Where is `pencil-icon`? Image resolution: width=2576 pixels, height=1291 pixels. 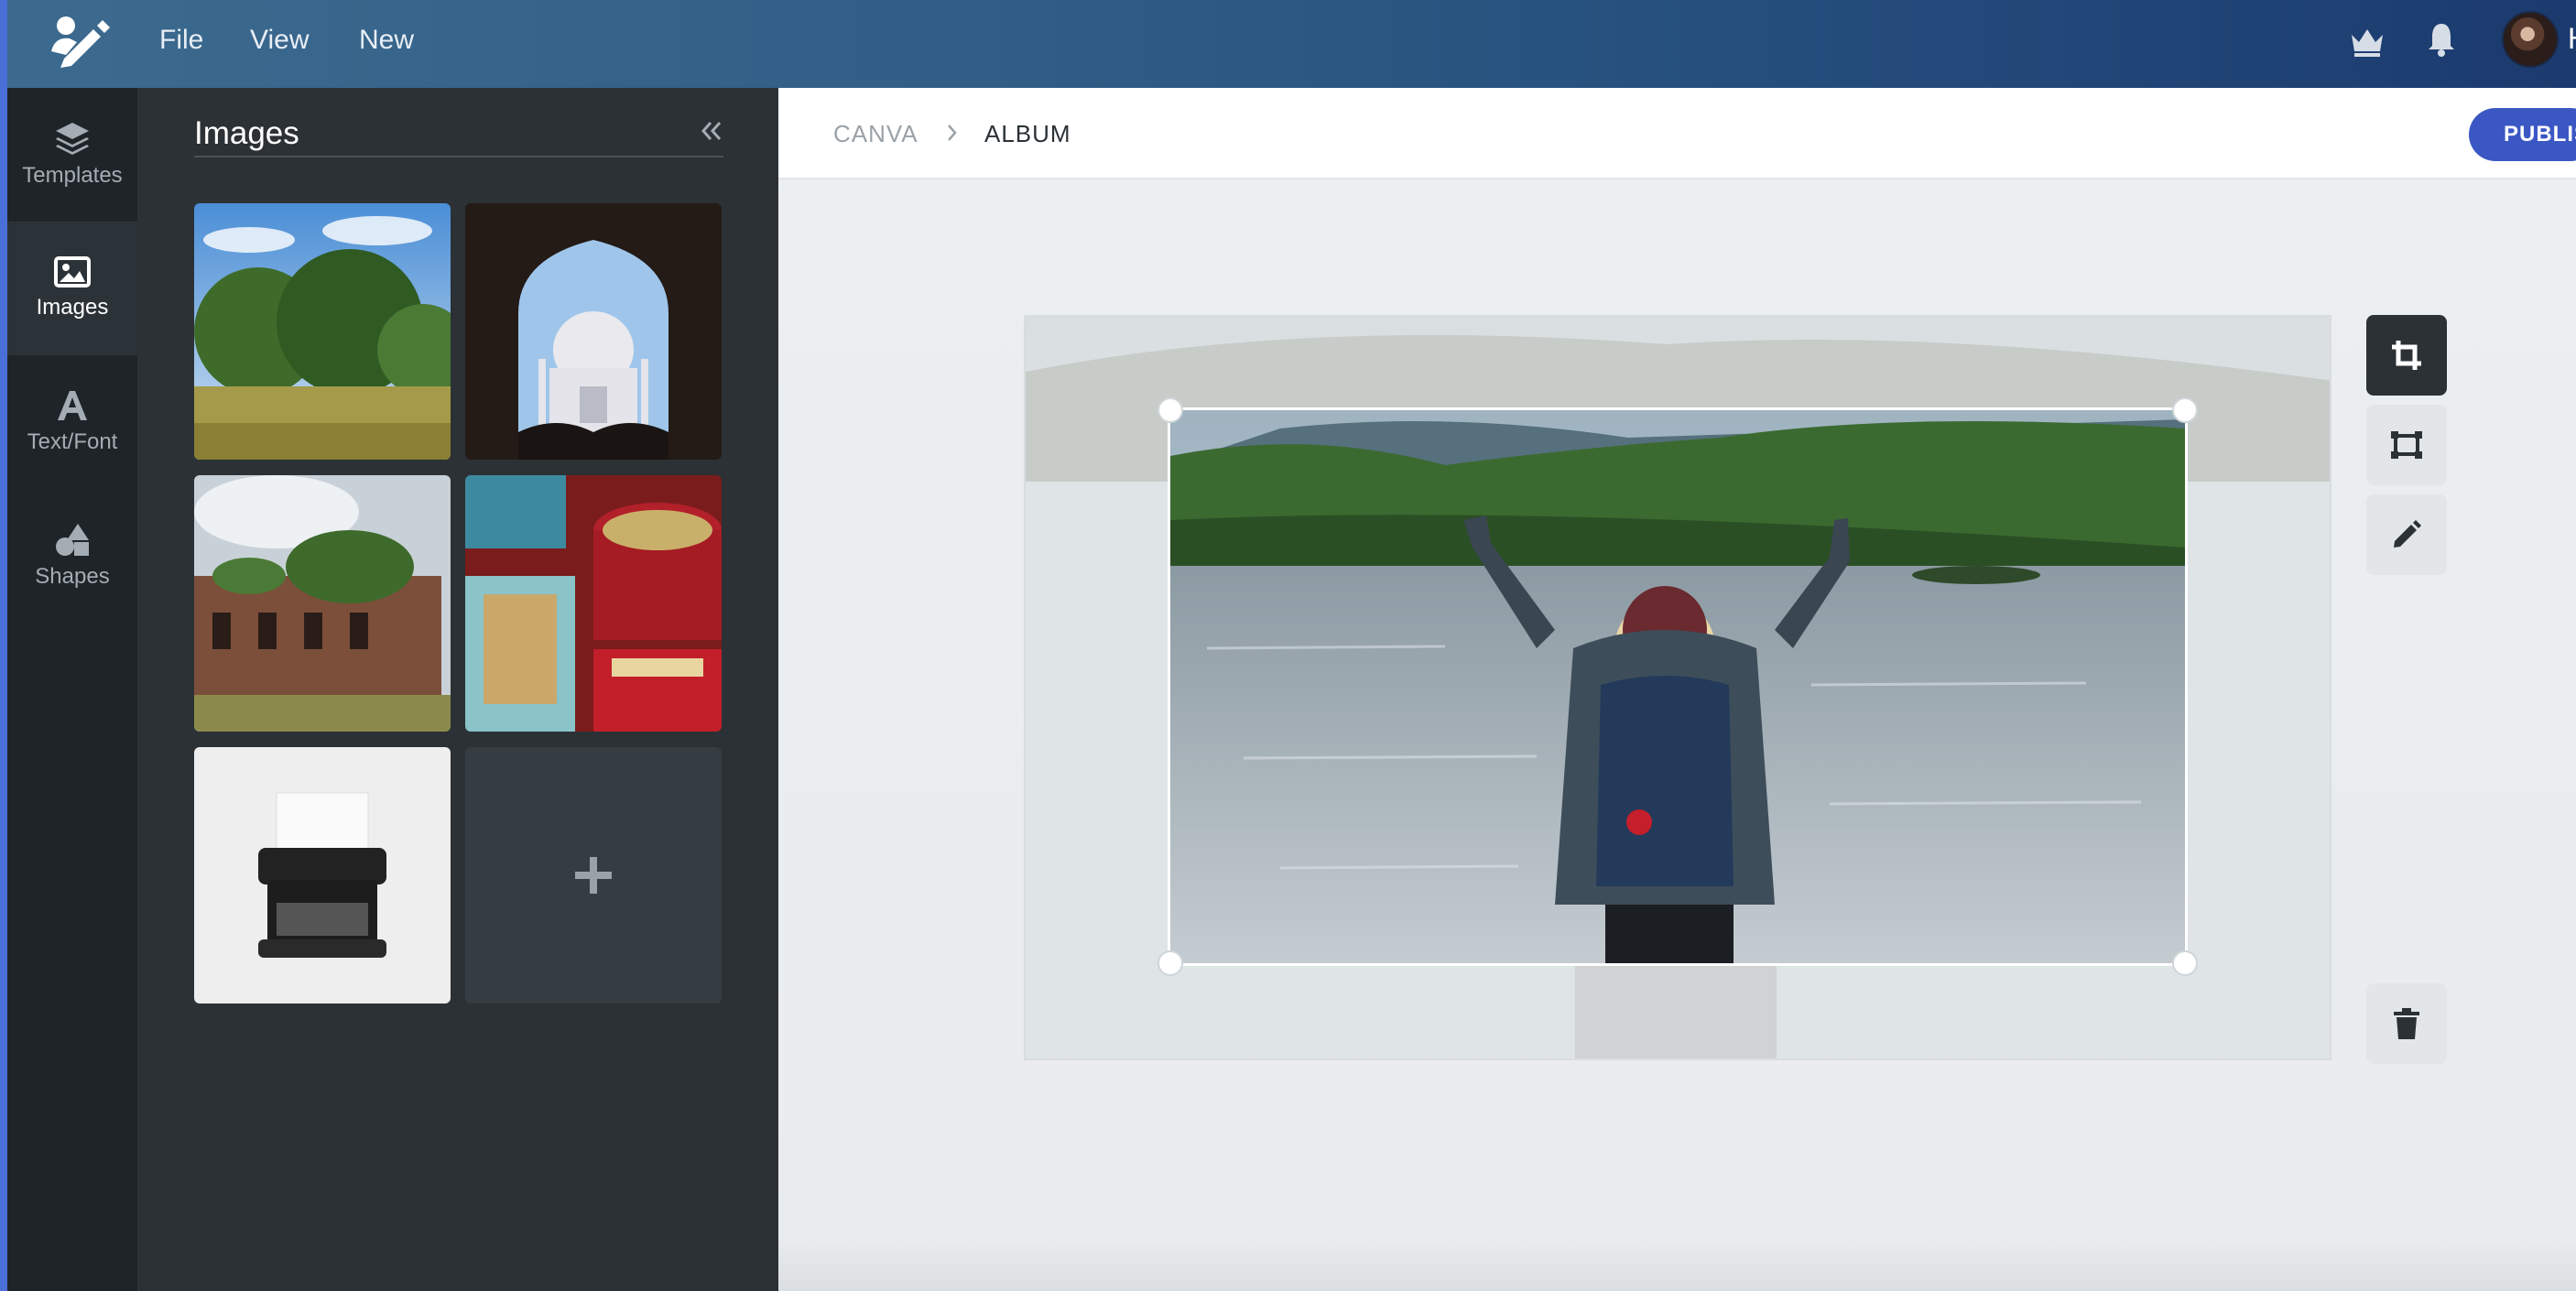
pencil-icon is located at coordinates (2407, 534).